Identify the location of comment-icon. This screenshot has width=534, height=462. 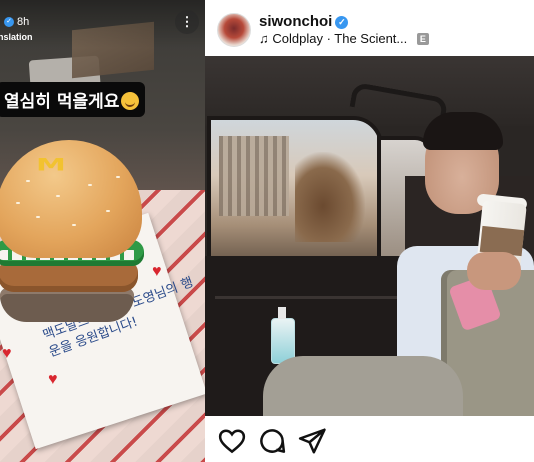
(273, 441).